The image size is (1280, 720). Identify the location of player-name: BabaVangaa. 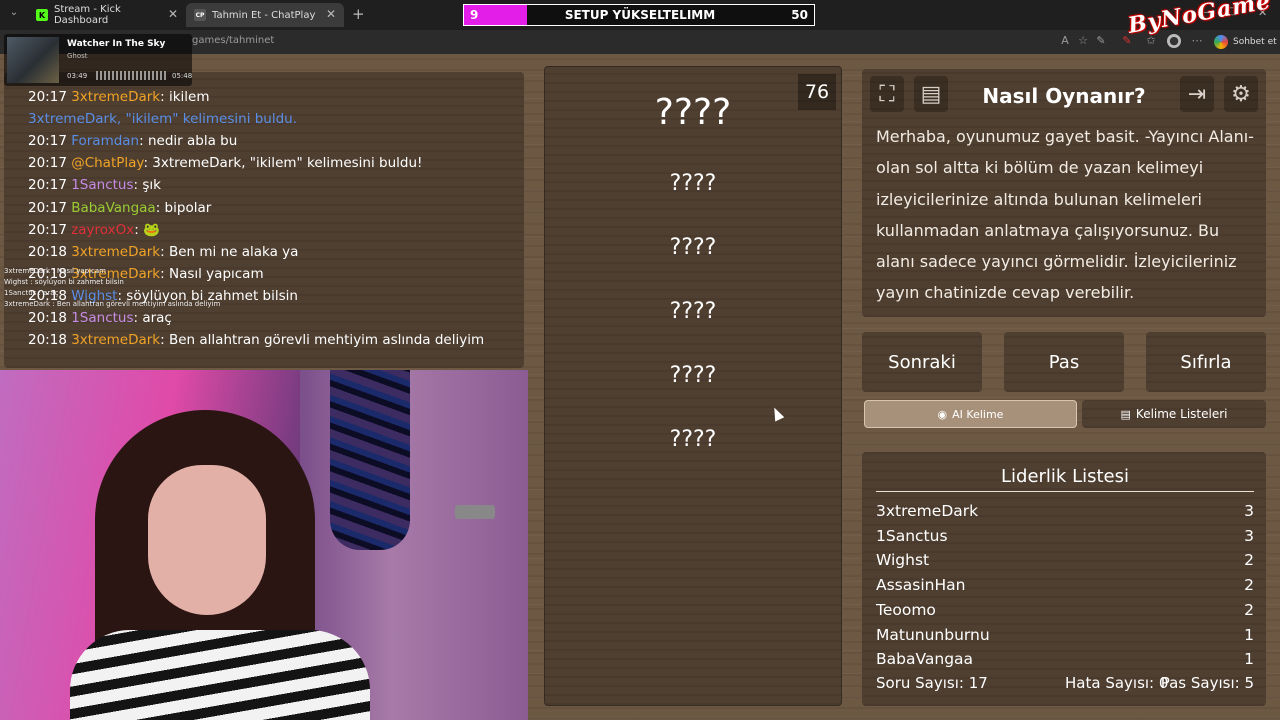
(925, 658).